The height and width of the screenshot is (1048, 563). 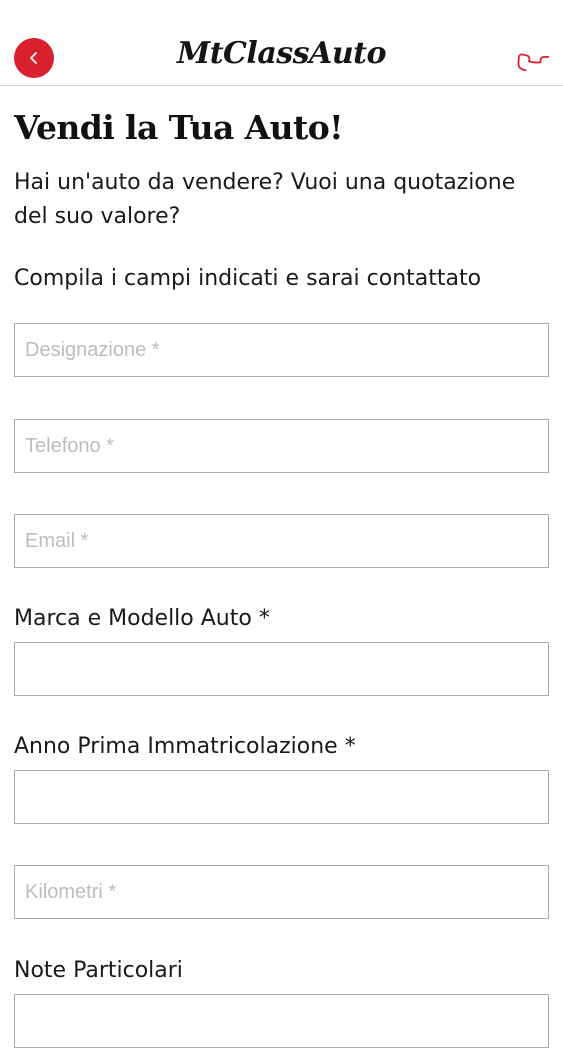 I want to click on brand-logo: MtClassAuto, so click(x=281, y=53).